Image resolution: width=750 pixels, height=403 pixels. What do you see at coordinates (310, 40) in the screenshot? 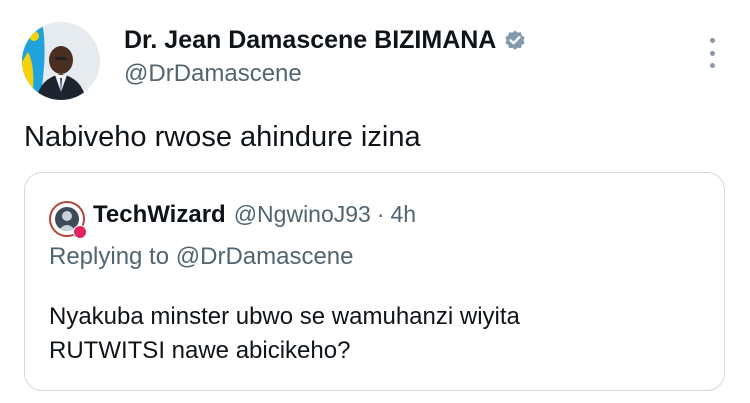
I see `author-display-name: Dr. Jean Damascene BIZIMANA` at bounding box center [310, 40].